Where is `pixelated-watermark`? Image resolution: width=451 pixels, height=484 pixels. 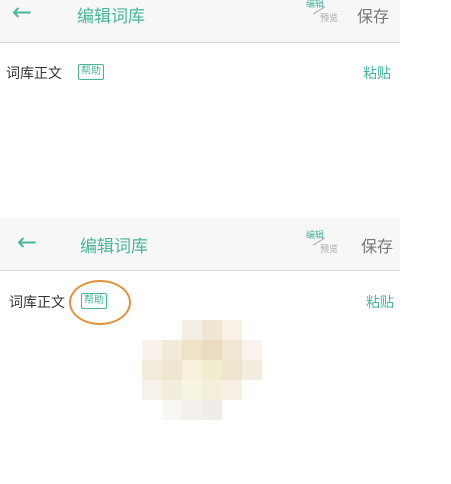
pixelated-watermark is located at coordinates (192, 370).